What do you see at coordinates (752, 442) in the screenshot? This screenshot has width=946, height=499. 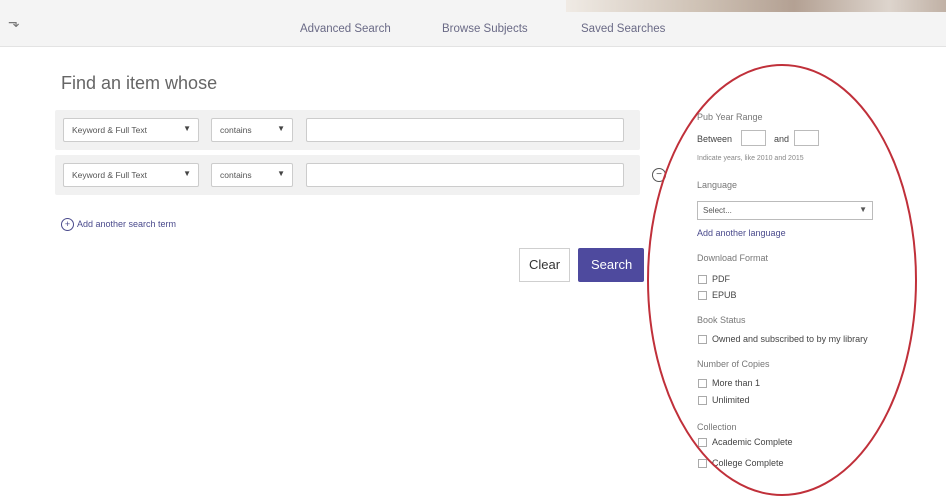 I see `academic-complete-label: Academic Complete` at bounding box center [752, 442].